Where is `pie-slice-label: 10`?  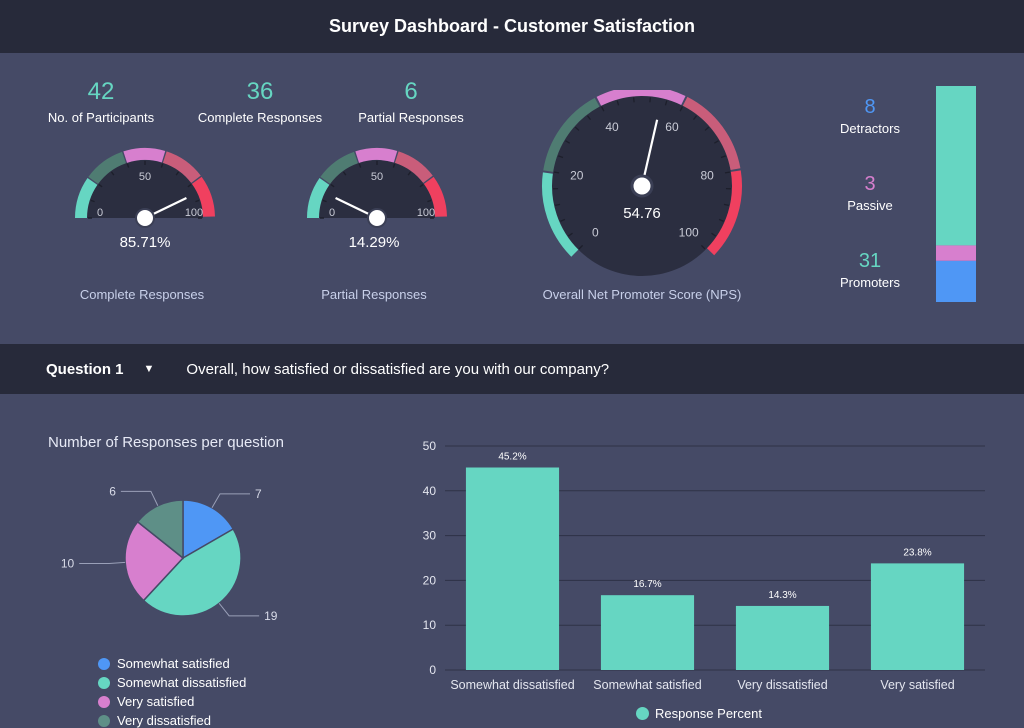 pie-slice-label: 10 is located at coordinates (68, 564).